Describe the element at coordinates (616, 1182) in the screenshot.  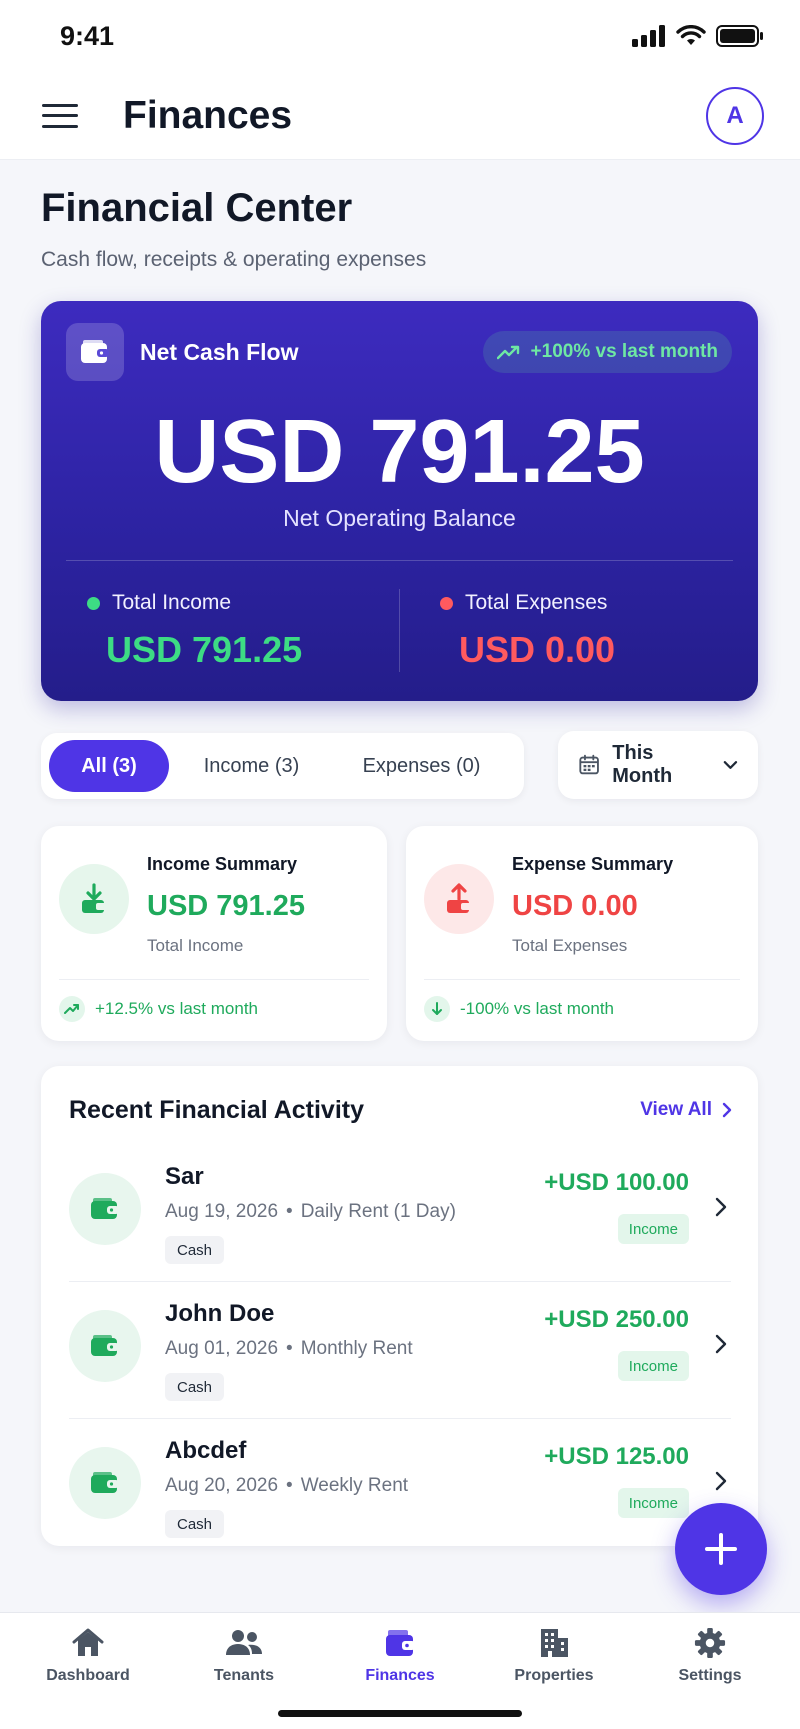
I see `transaction-amount: +USD 100.00` at that location.